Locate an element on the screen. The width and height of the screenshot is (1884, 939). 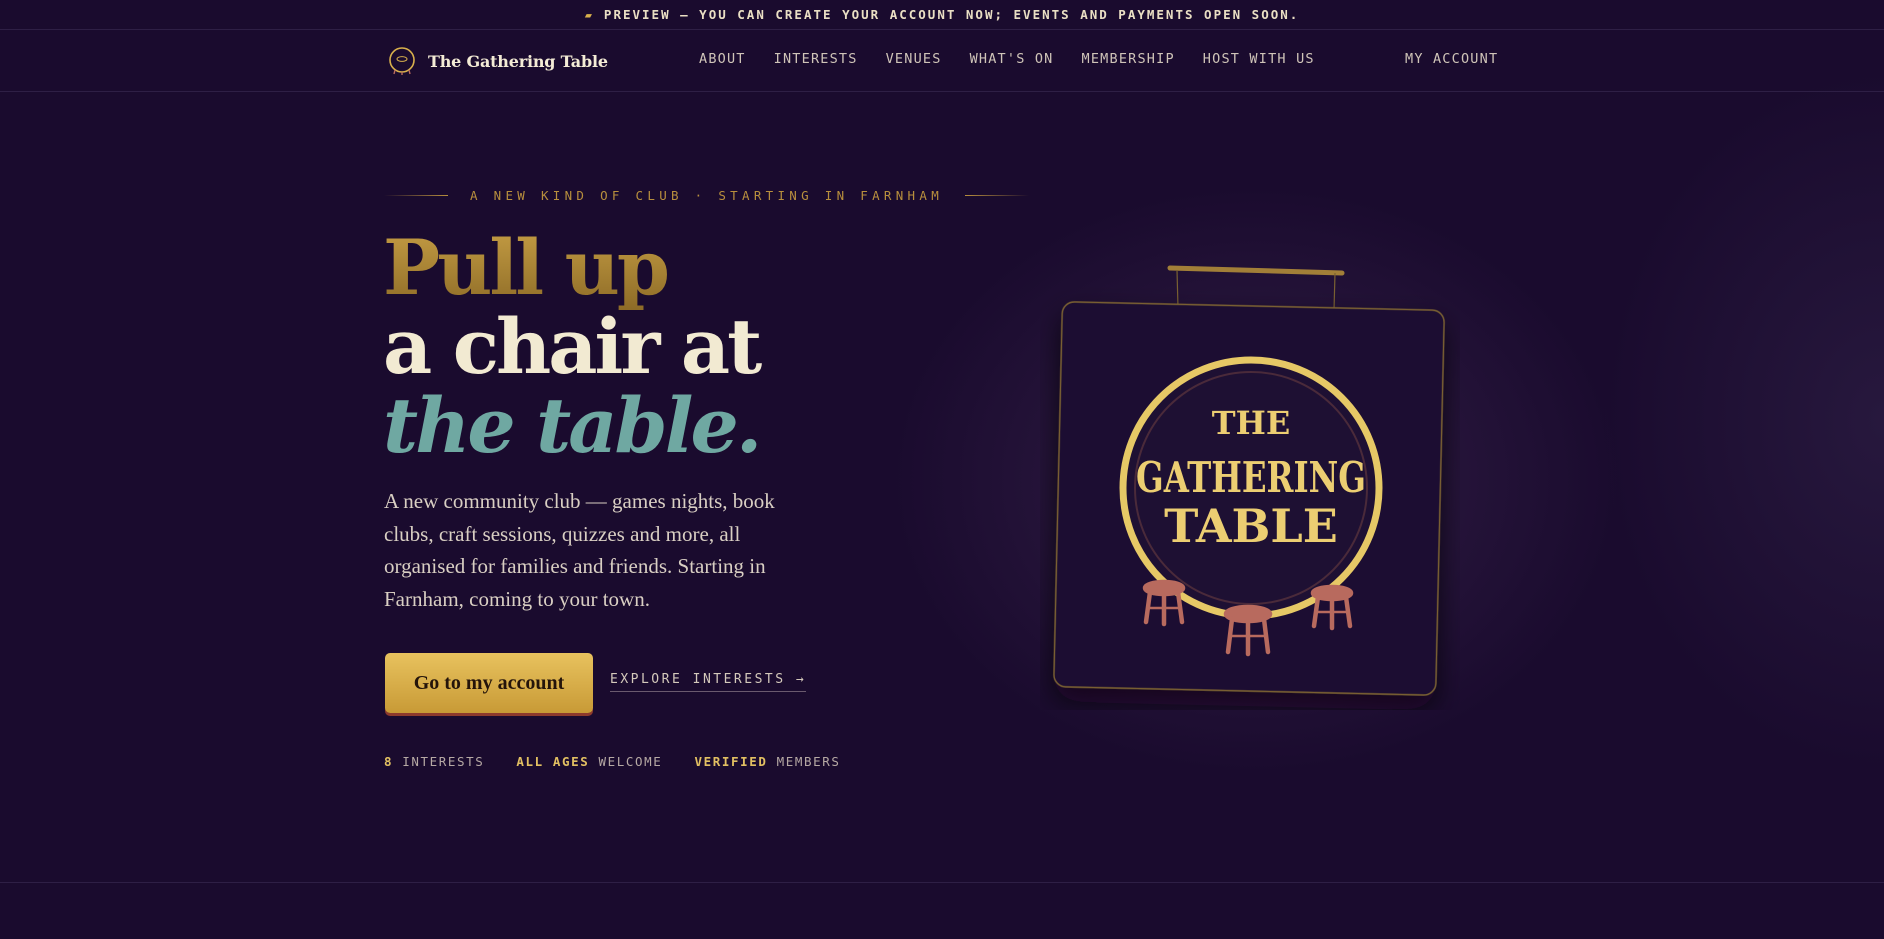
nav-link-interests: INTERESTS is located at coordinates (816, 59).